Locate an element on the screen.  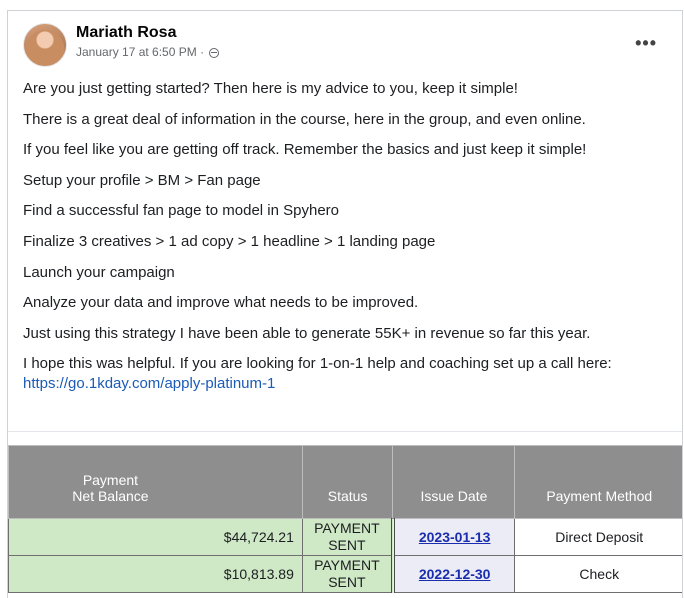
amount-cell: $44,724.21 is located at coordinates (155, 537).